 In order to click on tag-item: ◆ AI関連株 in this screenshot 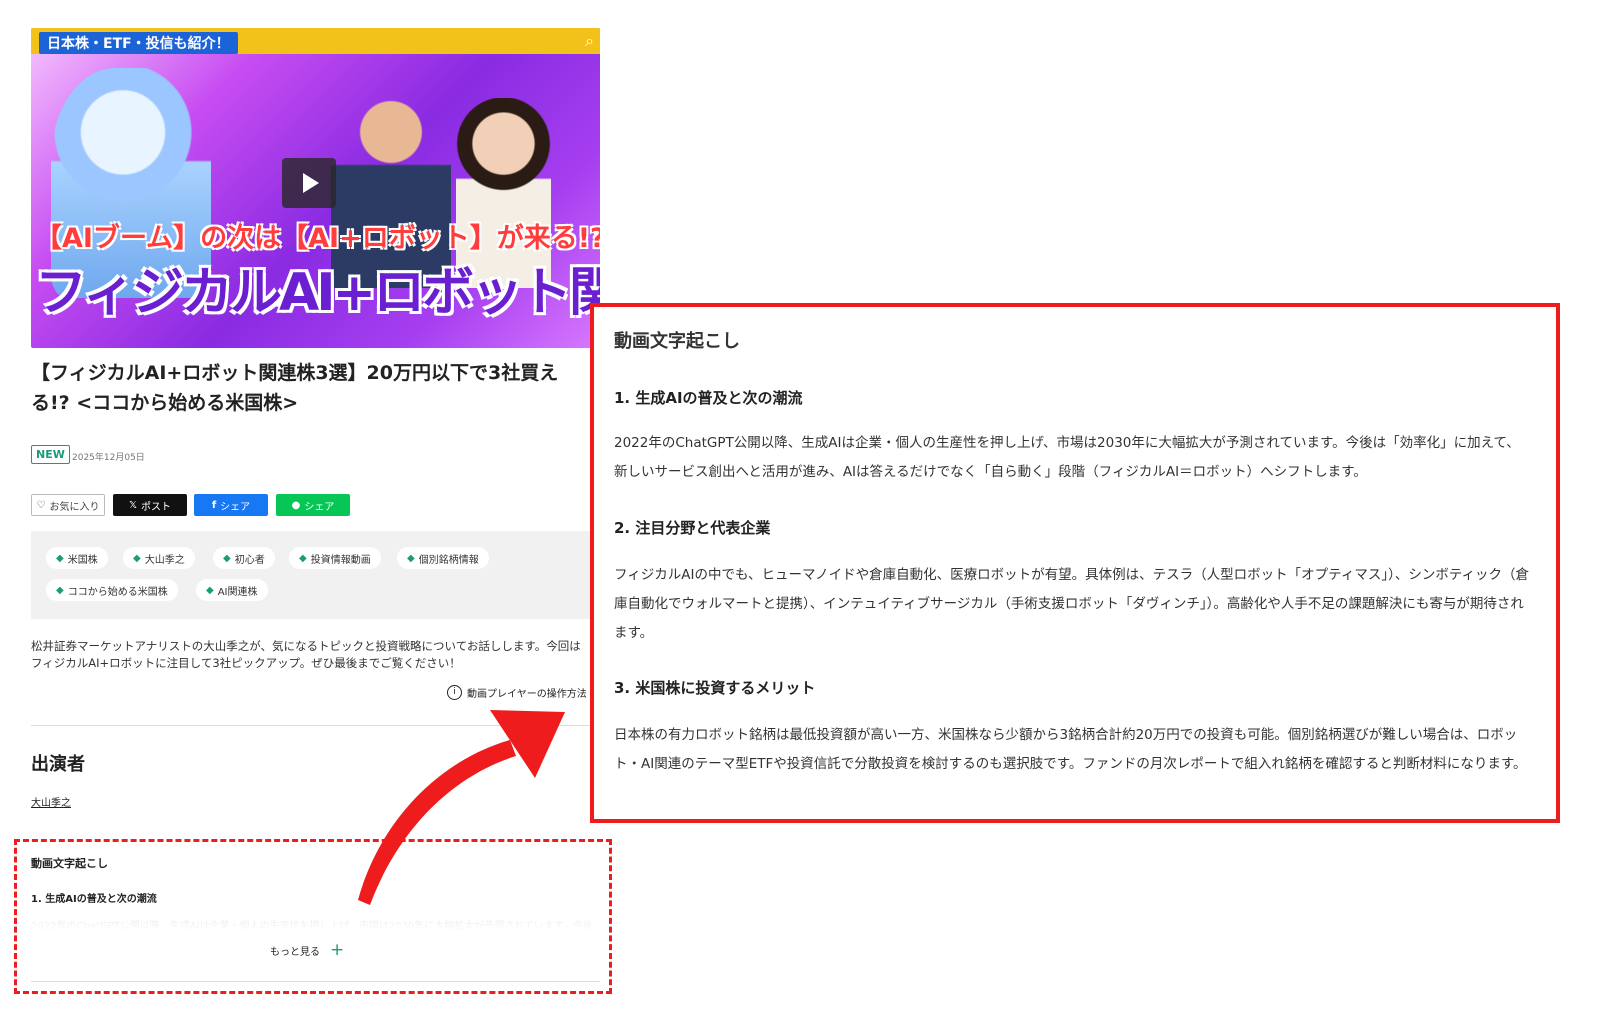, I will do `click(232, 590)`.